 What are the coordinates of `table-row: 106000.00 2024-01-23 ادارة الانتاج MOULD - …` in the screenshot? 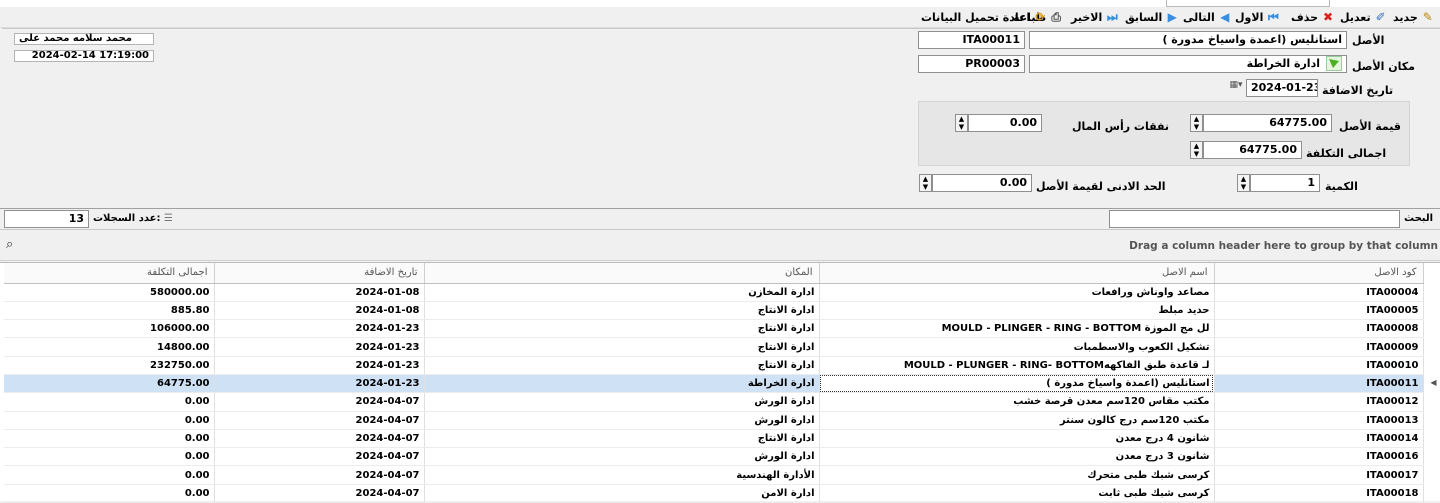 It's located at (714, 329).